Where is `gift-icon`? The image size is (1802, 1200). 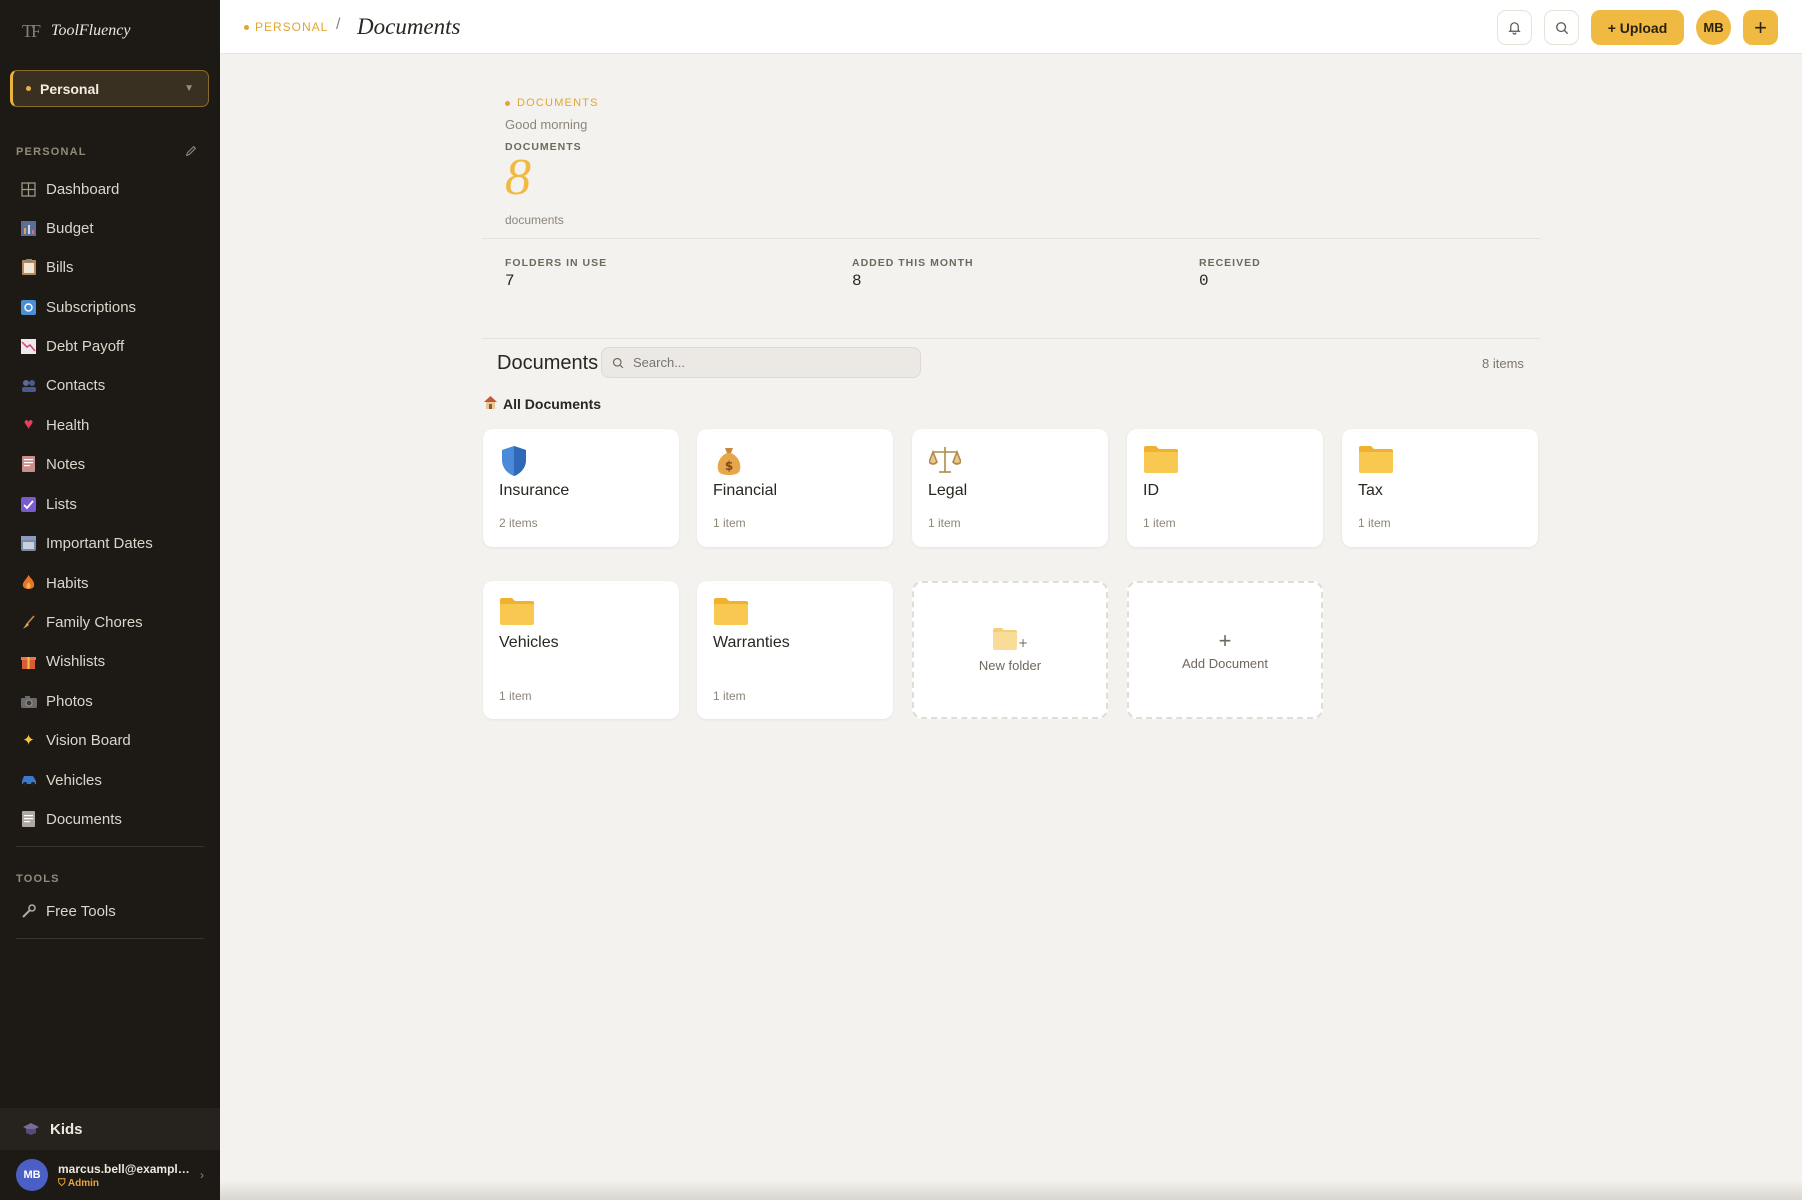
gift-icon is located at coordinates (28, 661).